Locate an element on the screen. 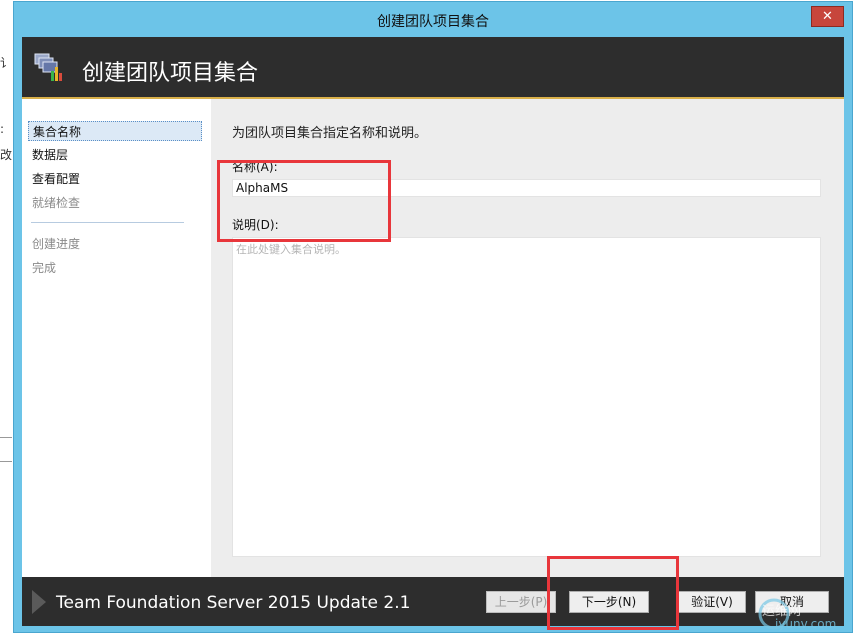  nav-item-review: 查看配置 is located at coordinates (115, 179).